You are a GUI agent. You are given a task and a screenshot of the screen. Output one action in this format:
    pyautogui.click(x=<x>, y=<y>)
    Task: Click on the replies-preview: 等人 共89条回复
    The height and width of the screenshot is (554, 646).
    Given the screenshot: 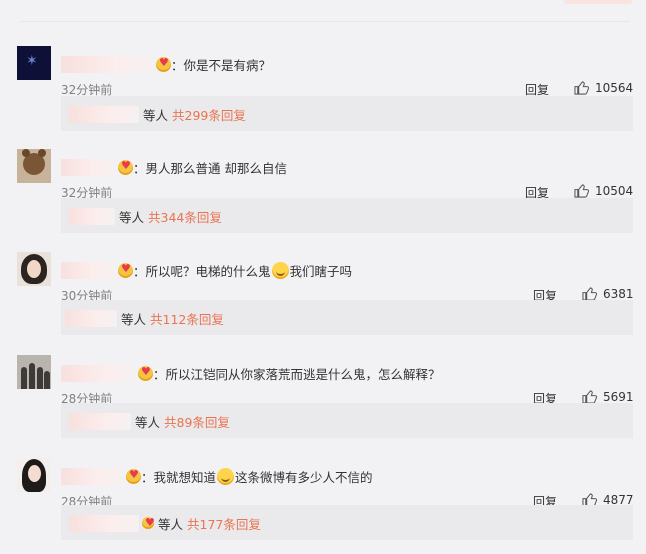 What is the action you would take?
    pyautogui.click(x=347, y=420)
    